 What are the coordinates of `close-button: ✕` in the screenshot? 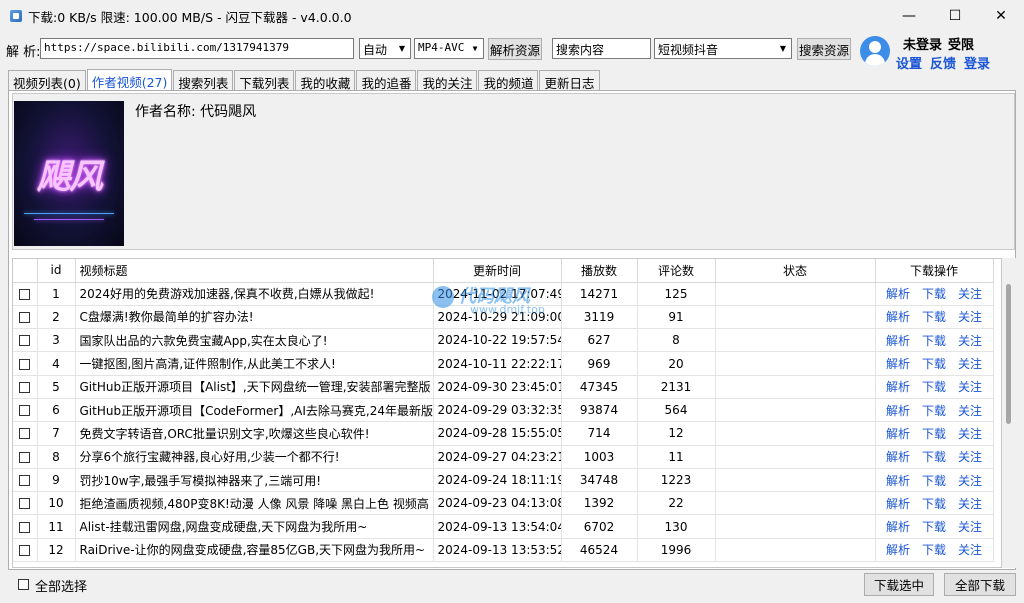 It's located at (1001, 16).